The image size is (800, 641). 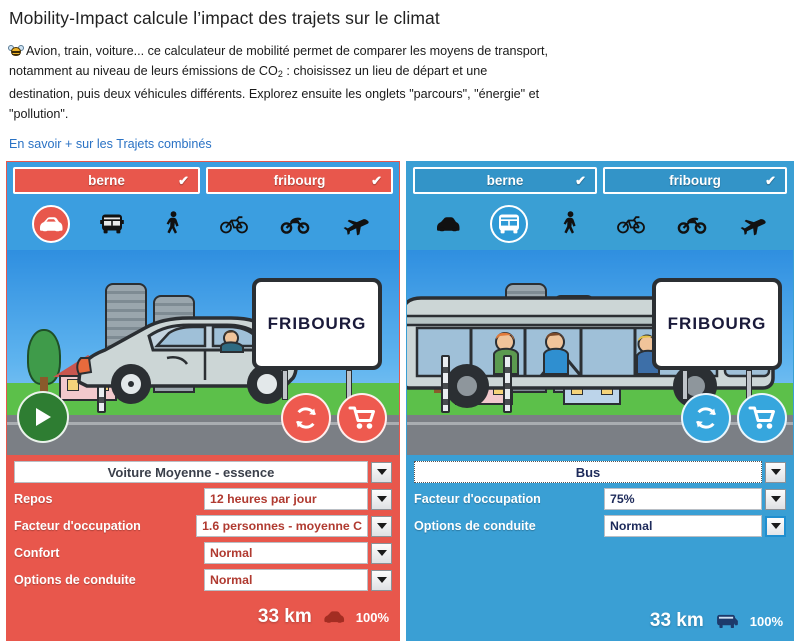 I want to click on right-origin-button: berne ✔, so click(x=505, y=180).